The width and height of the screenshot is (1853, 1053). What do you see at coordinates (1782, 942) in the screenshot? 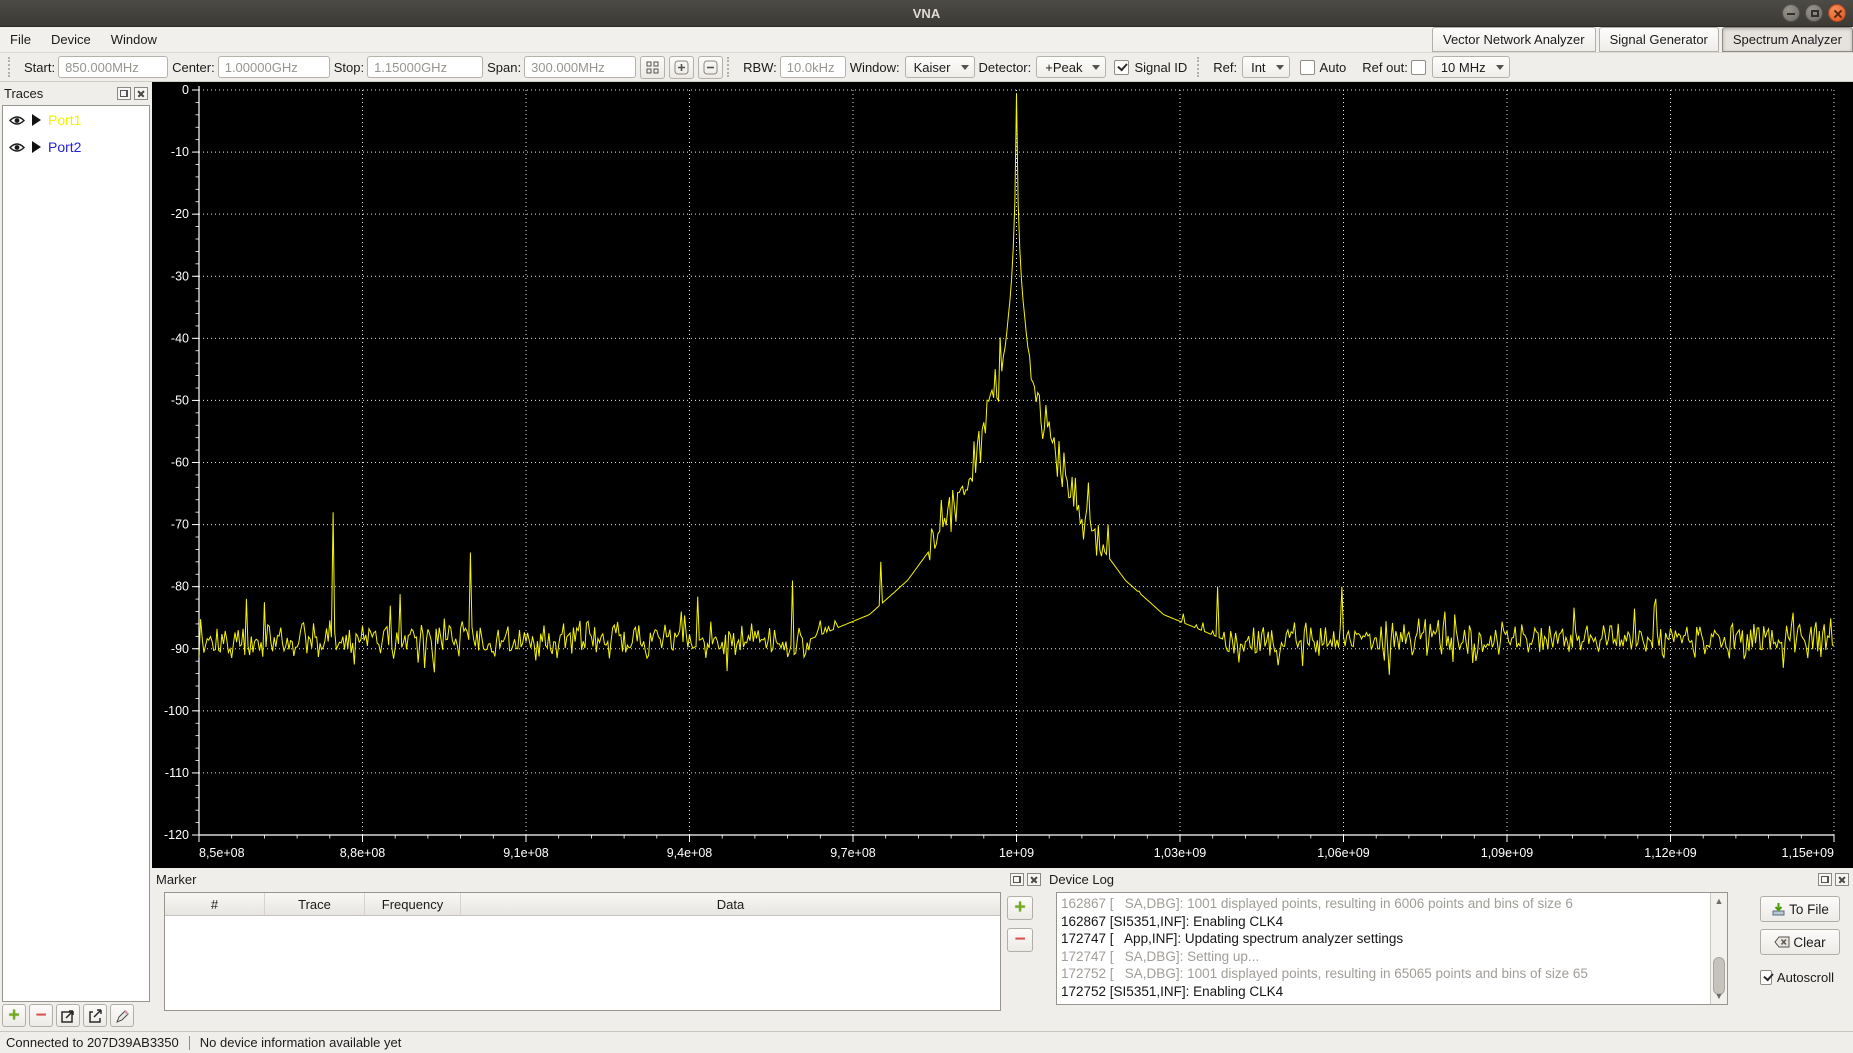
I see `clear-backspace-icon` at bounding box center [1782, 942].